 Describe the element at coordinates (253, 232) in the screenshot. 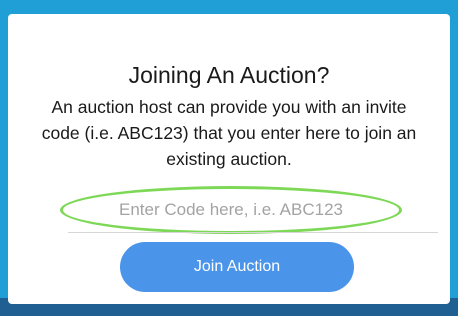

I see `divider` at that location.